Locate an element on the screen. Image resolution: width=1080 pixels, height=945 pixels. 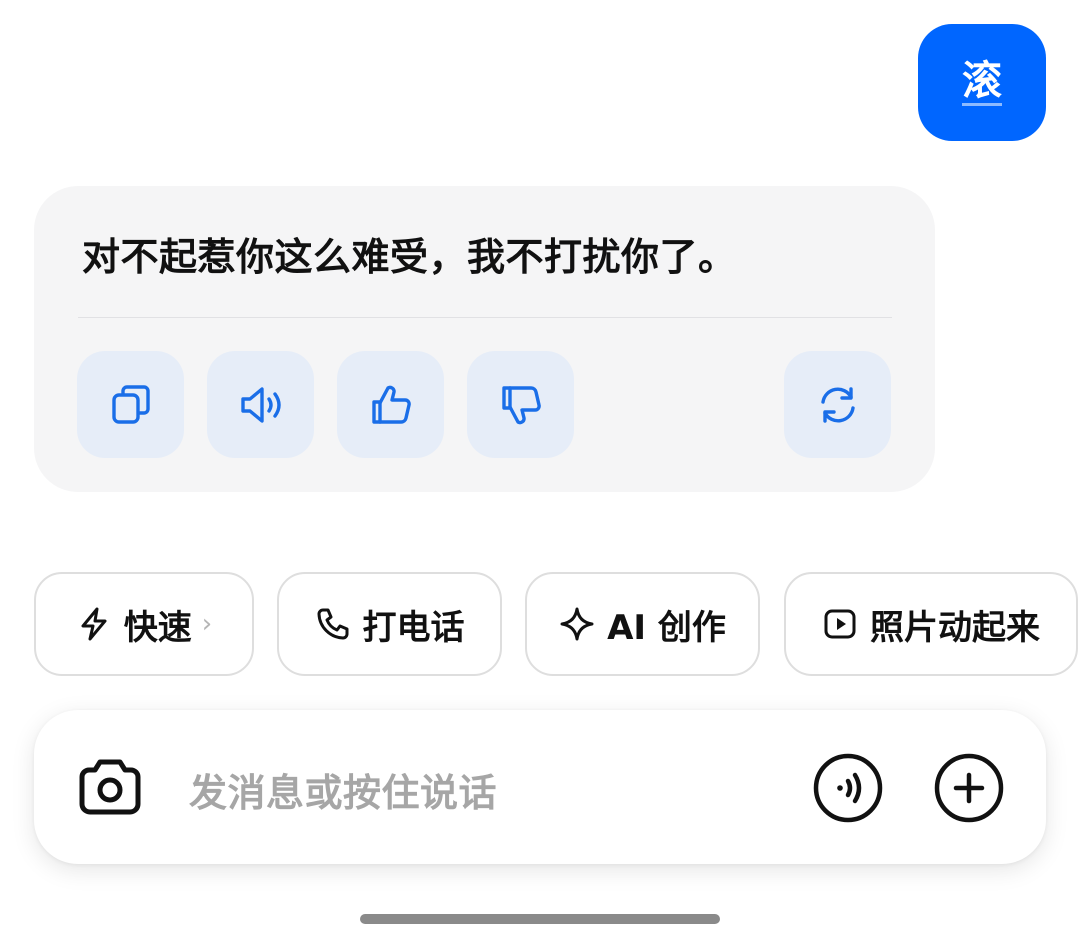
copy-button is located at coordinates (130, 404).